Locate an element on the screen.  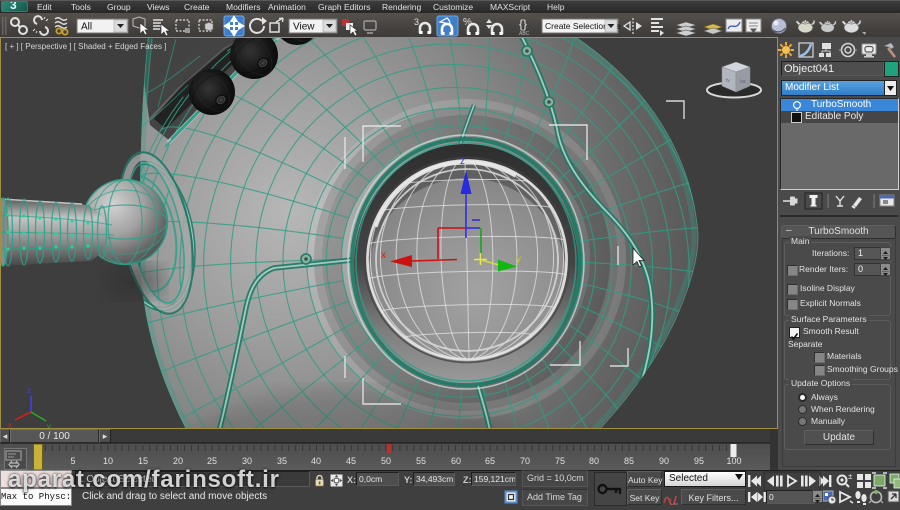
svg-text: 5 is located at coordinates (72, 461).